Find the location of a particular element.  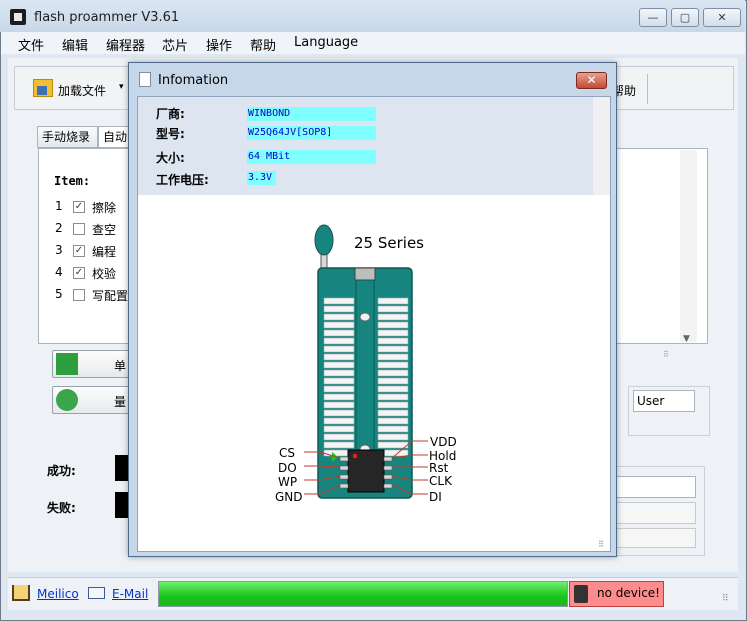

pin-label-do: DO is located at coordinates (287, 468).